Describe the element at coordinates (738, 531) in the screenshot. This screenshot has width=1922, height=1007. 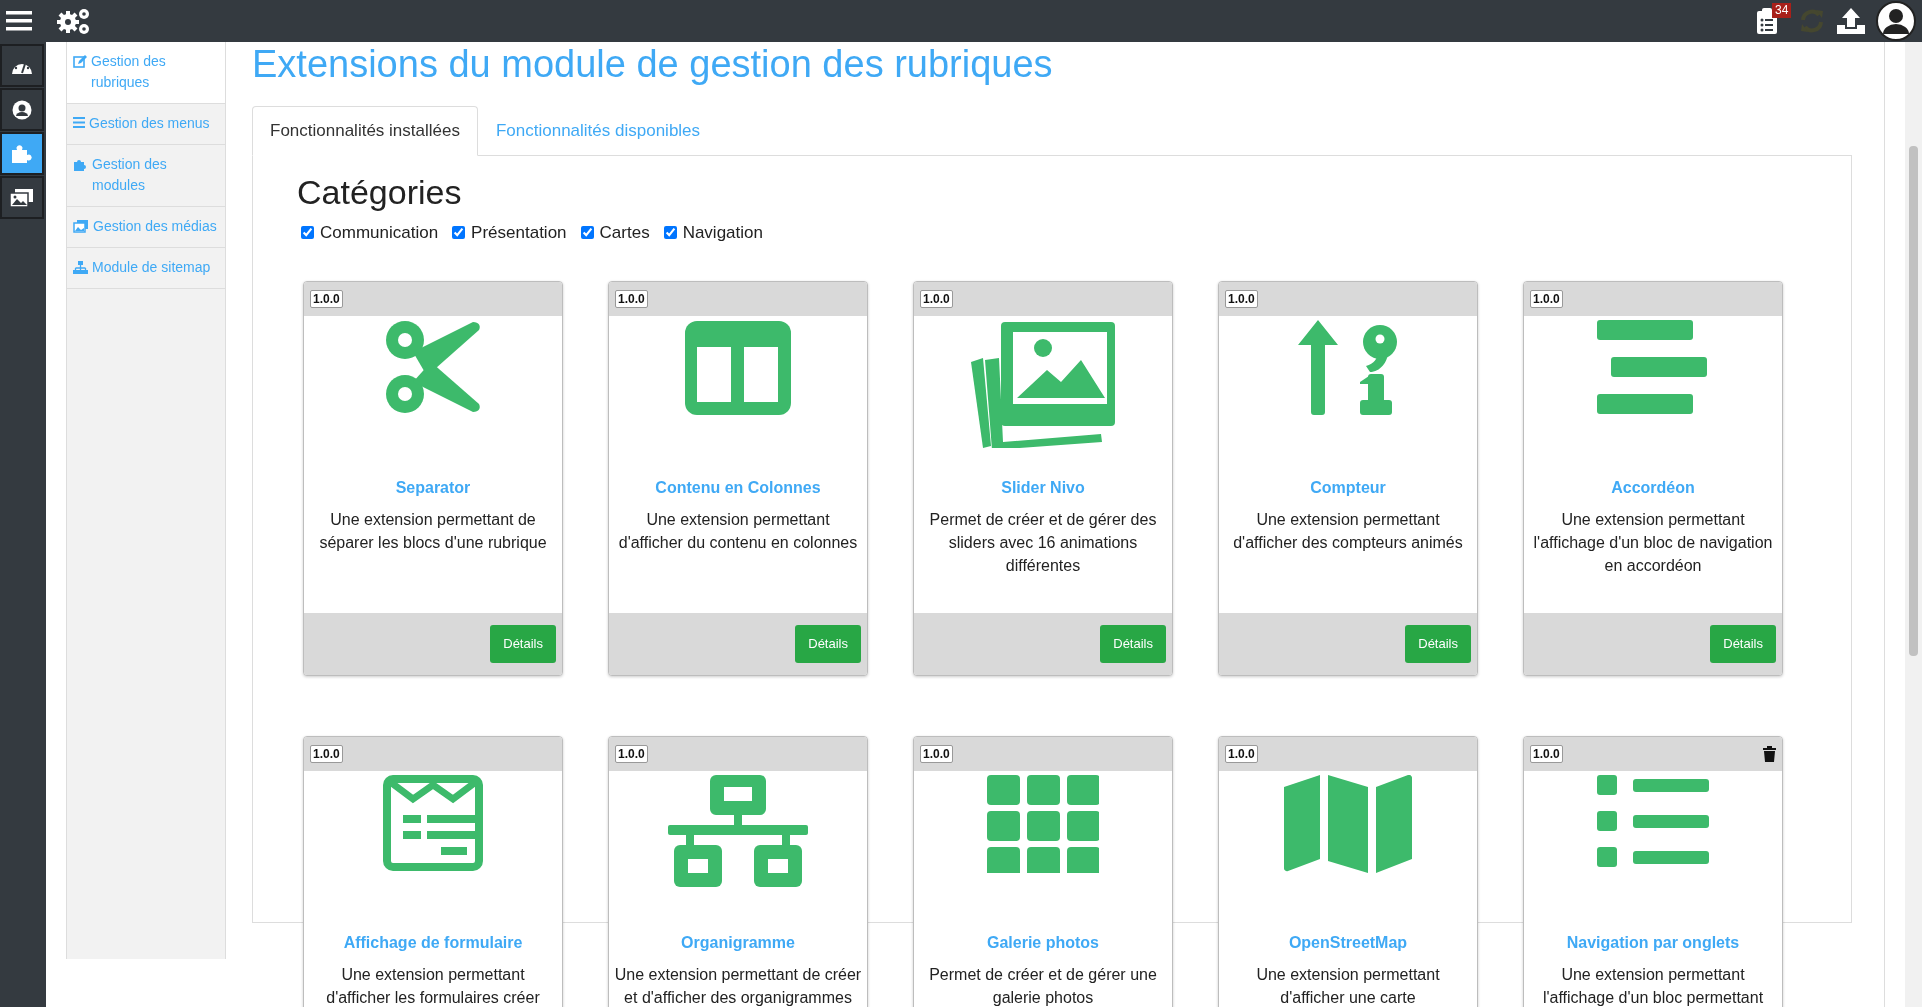
I see `extension-description: Une extension permettant d'afficher du contenu en colonnes` at that location.